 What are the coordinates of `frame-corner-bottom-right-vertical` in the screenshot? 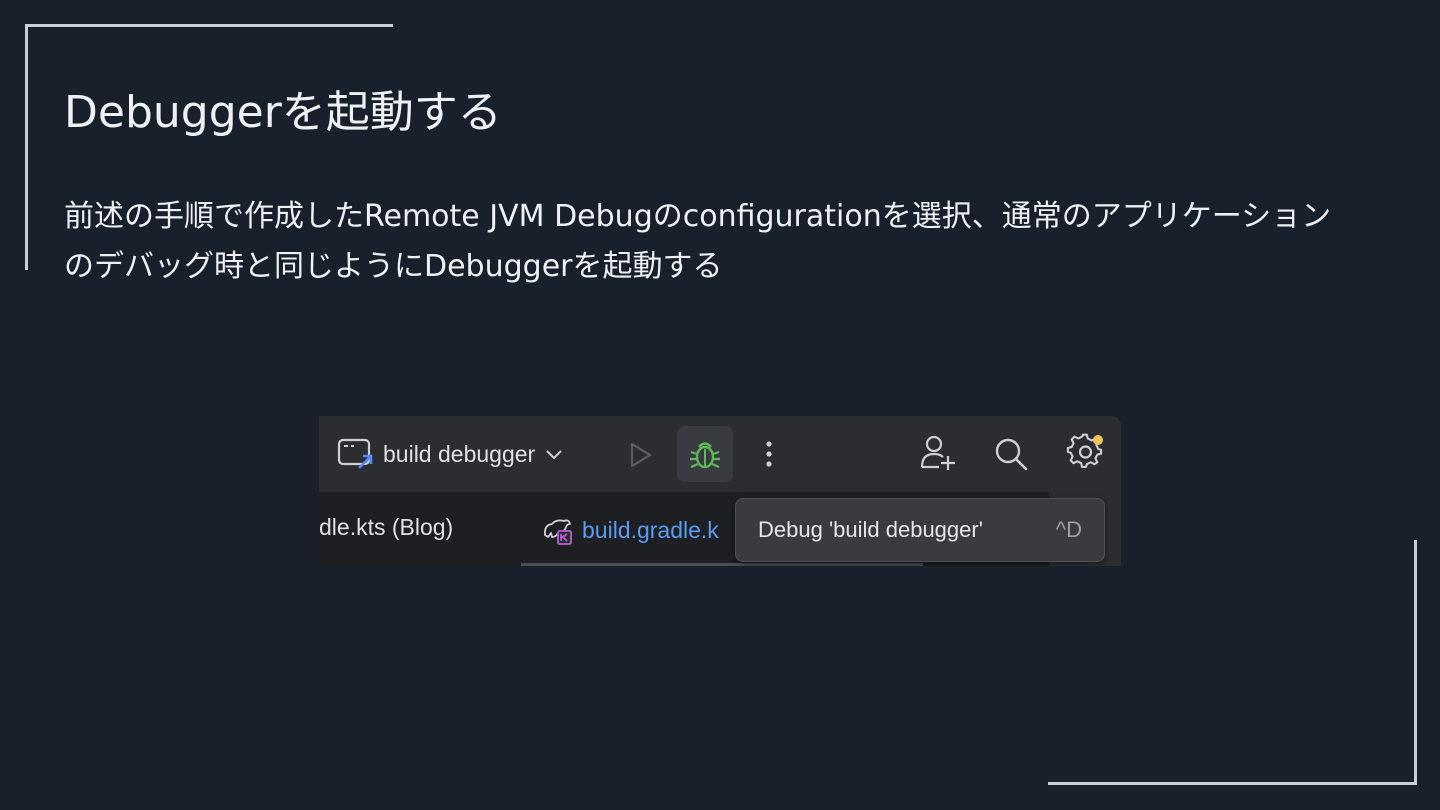 It's located at (1415, 662).